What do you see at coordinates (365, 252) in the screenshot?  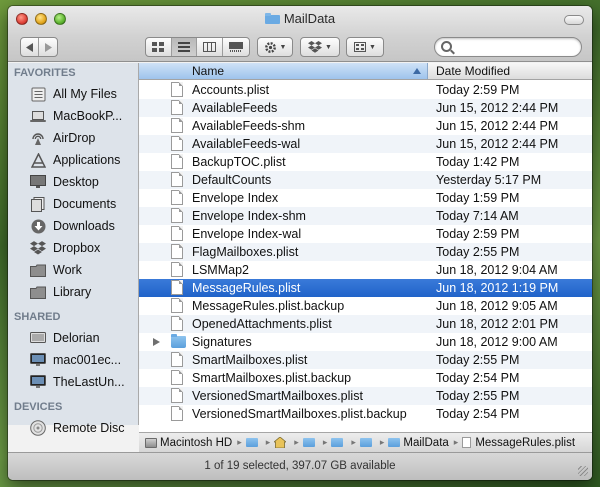 I see `file-row: FlagMailboxes.plist Today 2:55 PM` at bounding box center [365, 252].